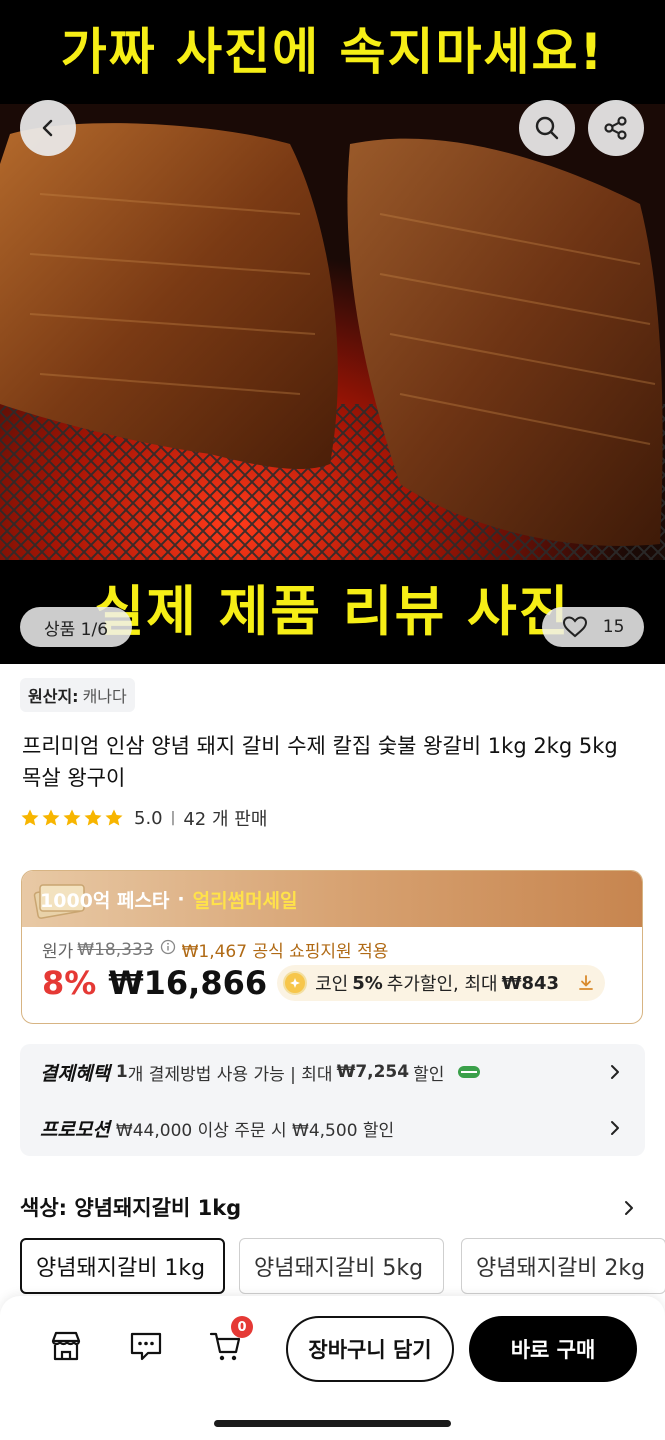  Describe the element at coordinates (574, 627) in the screenshot. I see `heart-icon` at that location.